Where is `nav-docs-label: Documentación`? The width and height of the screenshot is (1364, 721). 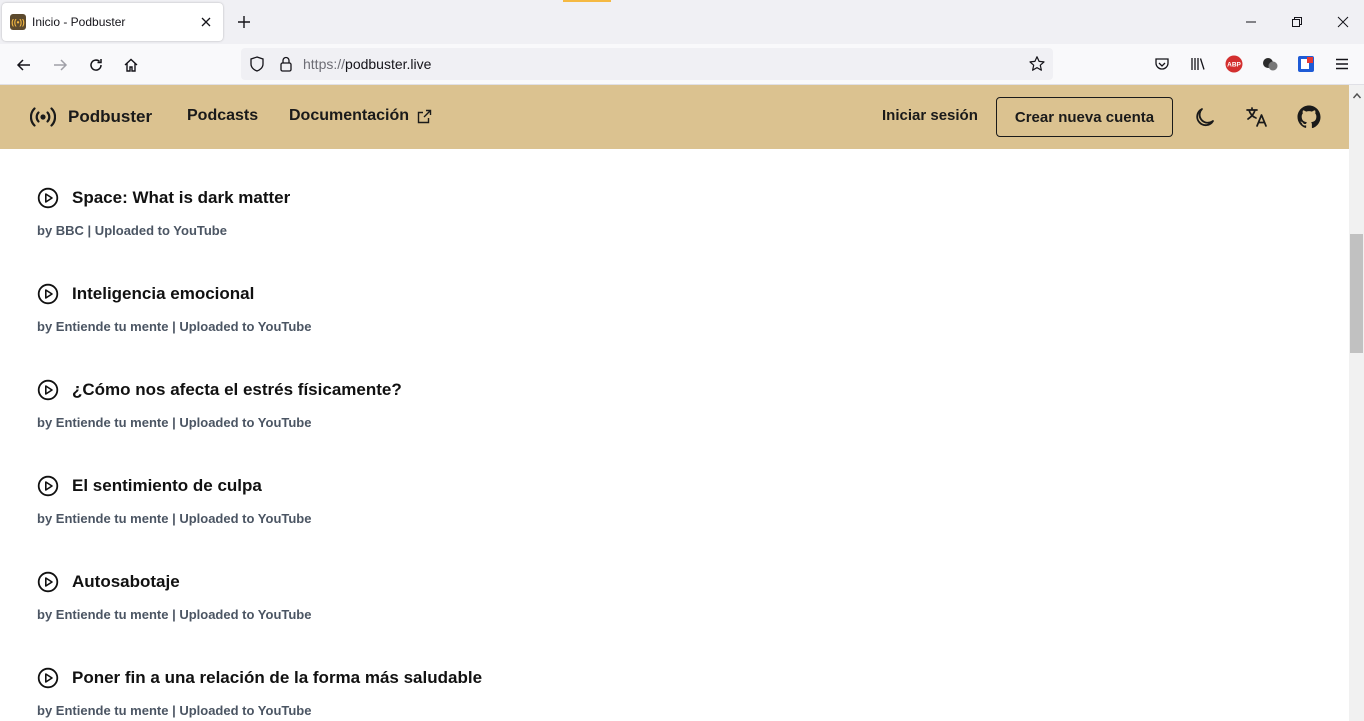
nav-docs-label: Documentación is located at coordinates (349, 115).